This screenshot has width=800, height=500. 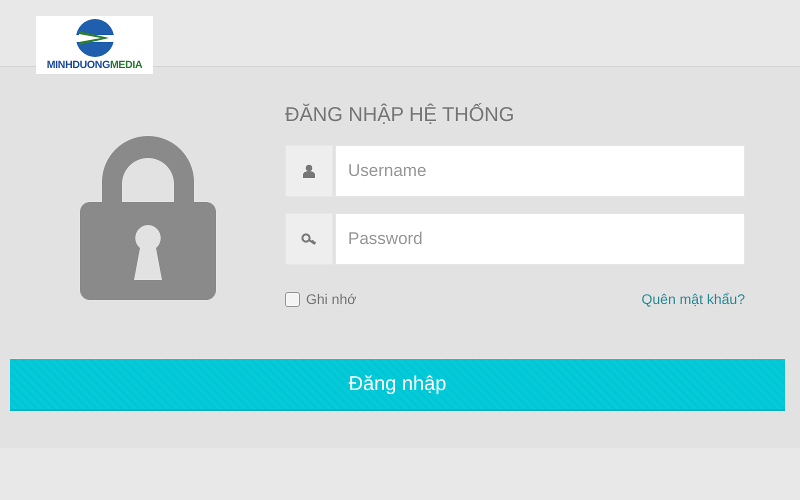 What do you see at coordinates (540, 171) in the screenshot?
I see `username-field: Username` at bounding box center [540, 171].